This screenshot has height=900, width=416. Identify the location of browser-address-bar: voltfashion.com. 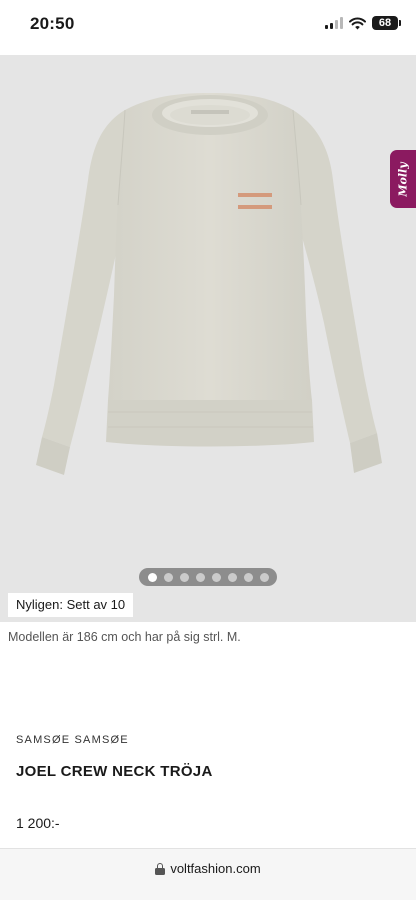
(208, 874).